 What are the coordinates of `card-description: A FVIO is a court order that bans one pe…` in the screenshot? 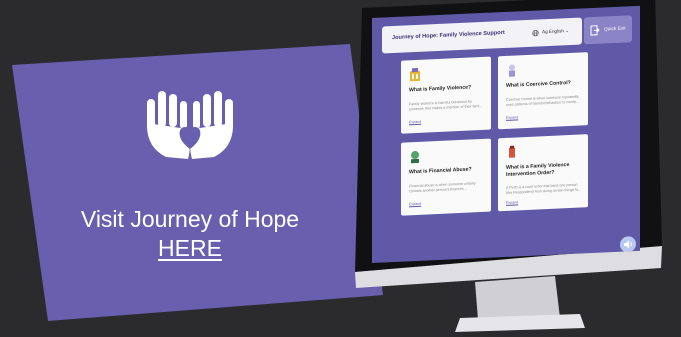 It's located at (544, 188).